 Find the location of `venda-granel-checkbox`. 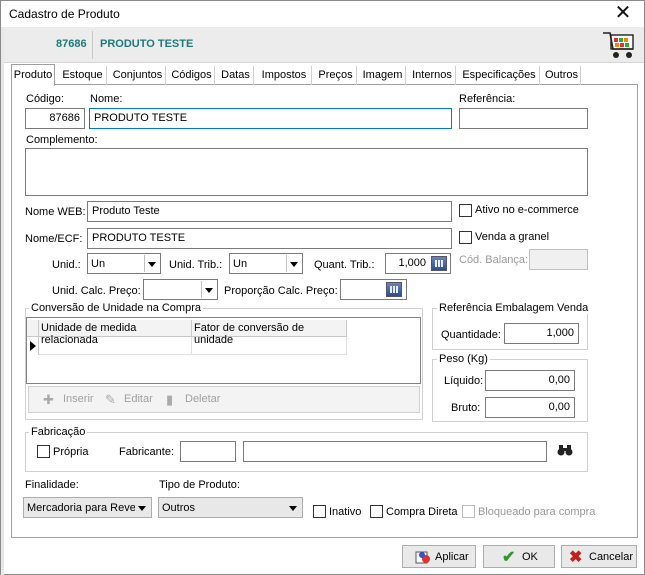

venda-granel-checkbox is located at coordinates (465, 237).